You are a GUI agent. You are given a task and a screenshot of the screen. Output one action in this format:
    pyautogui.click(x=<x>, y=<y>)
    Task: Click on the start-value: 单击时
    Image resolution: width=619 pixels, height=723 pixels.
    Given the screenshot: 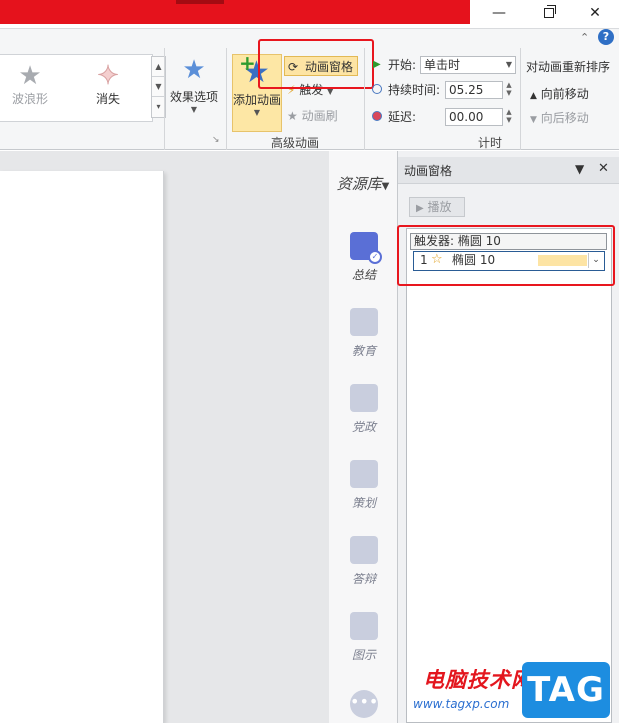 What is the action you would take?
    pyautogui.click(x=442, y=65)
    